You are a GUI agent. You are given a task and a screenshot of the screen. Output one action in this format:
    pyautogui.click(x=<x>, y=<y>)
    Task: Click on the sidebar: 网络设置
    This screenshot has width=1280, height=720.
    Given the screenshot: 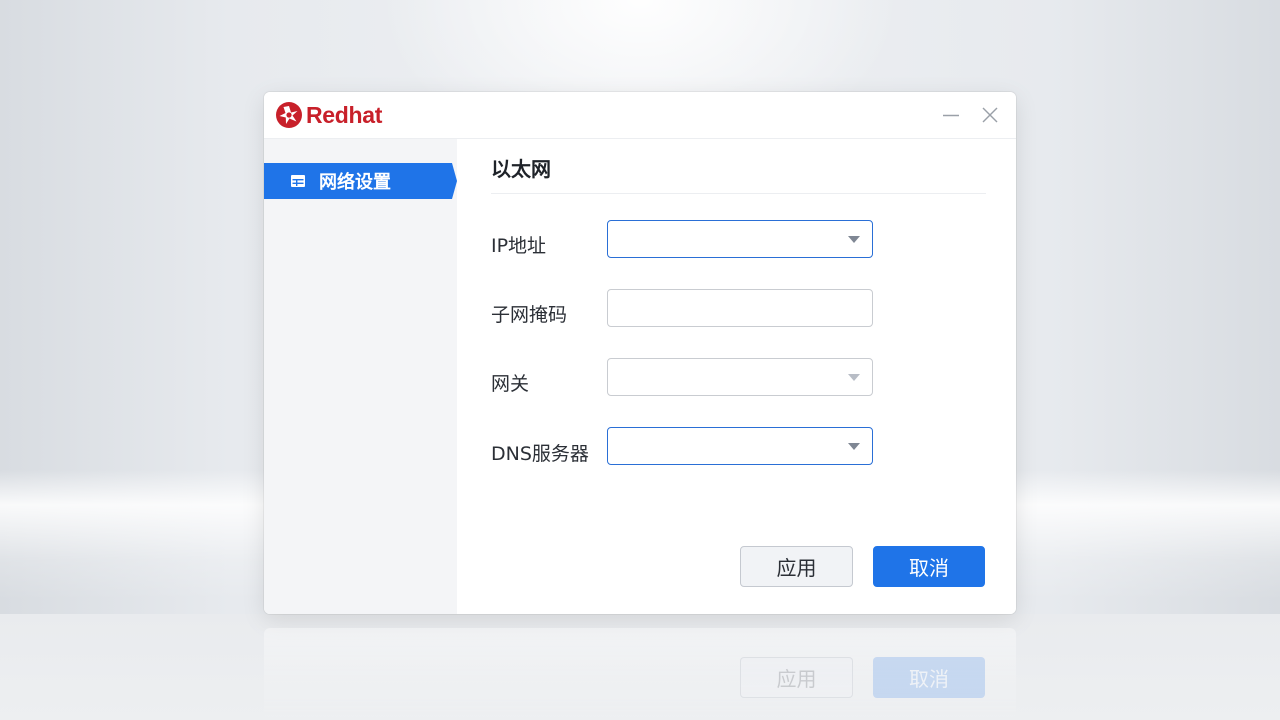 What is the action you would take?
    pyautogui.click(x=360, y=376)
    